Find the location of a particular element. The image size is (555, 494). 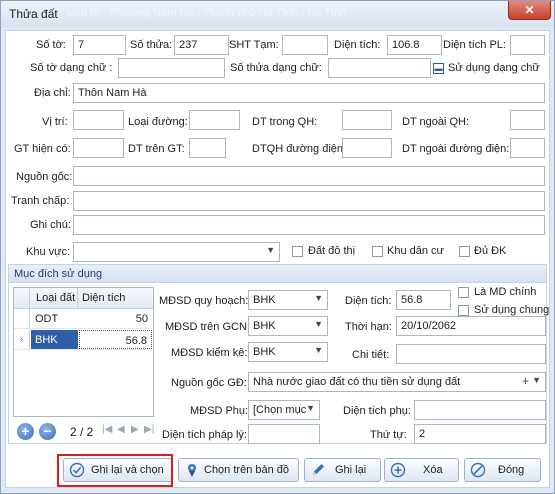

thoi-han-input: 20/10/2062 is located at coordinates (471, 326).